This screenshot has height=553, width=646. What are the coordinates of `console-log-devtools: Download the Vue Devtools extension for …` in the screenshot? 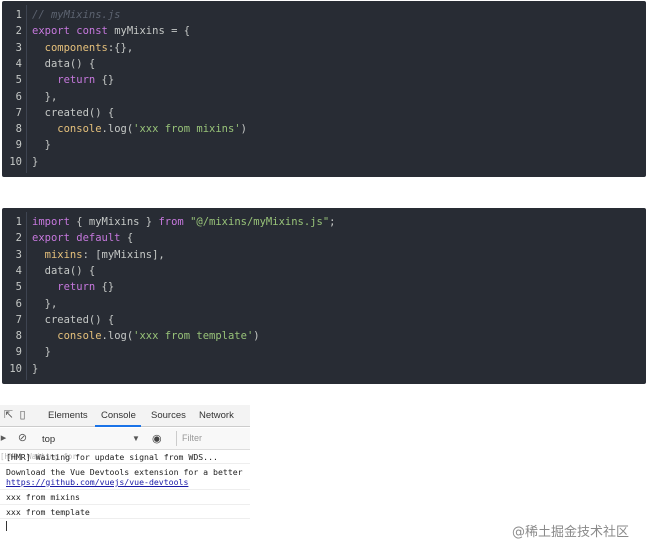 It's located at (124, 472).